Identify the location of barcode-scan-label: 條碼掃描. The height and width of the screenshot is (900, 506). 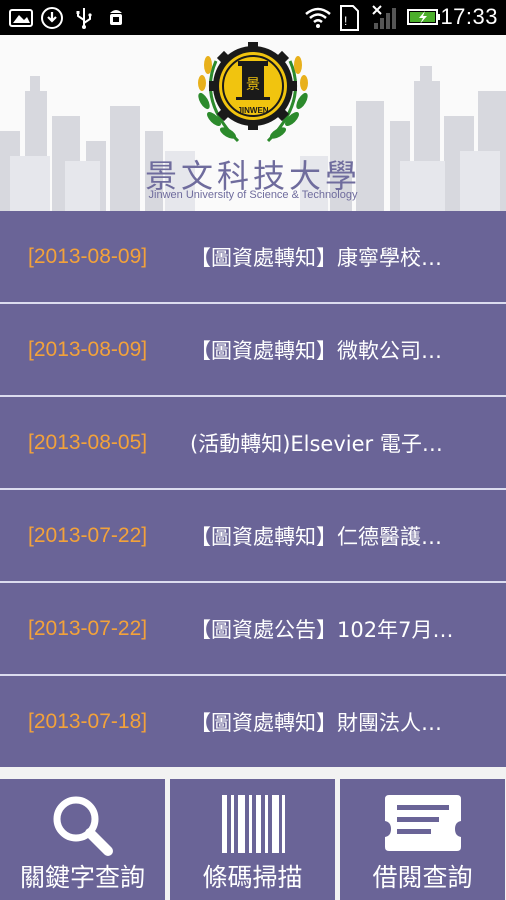
(252, 877).